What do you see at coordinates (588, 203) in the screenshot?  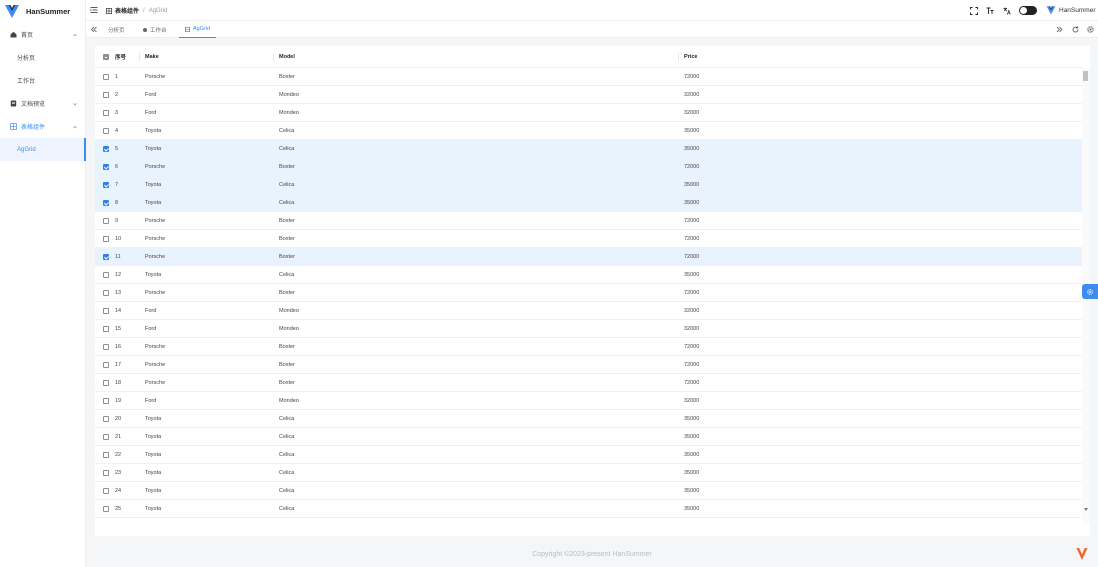 I see `table-row: 8 Toyota Celica 35000` at bounding box center [588, 203].